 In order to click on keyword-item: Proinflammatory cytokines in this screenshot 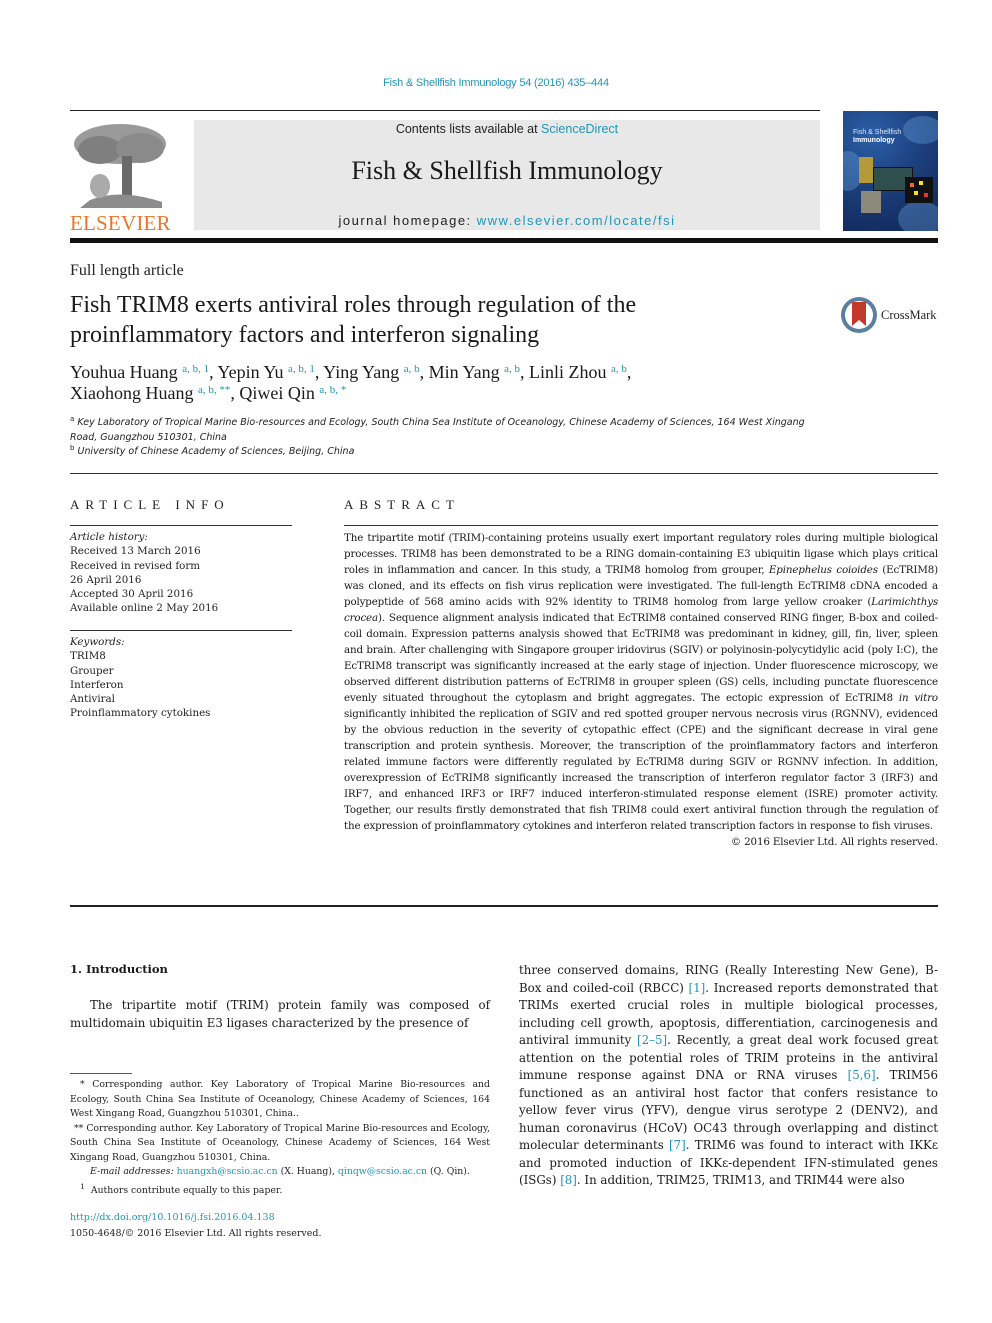, I will do `click(140, 713)`.